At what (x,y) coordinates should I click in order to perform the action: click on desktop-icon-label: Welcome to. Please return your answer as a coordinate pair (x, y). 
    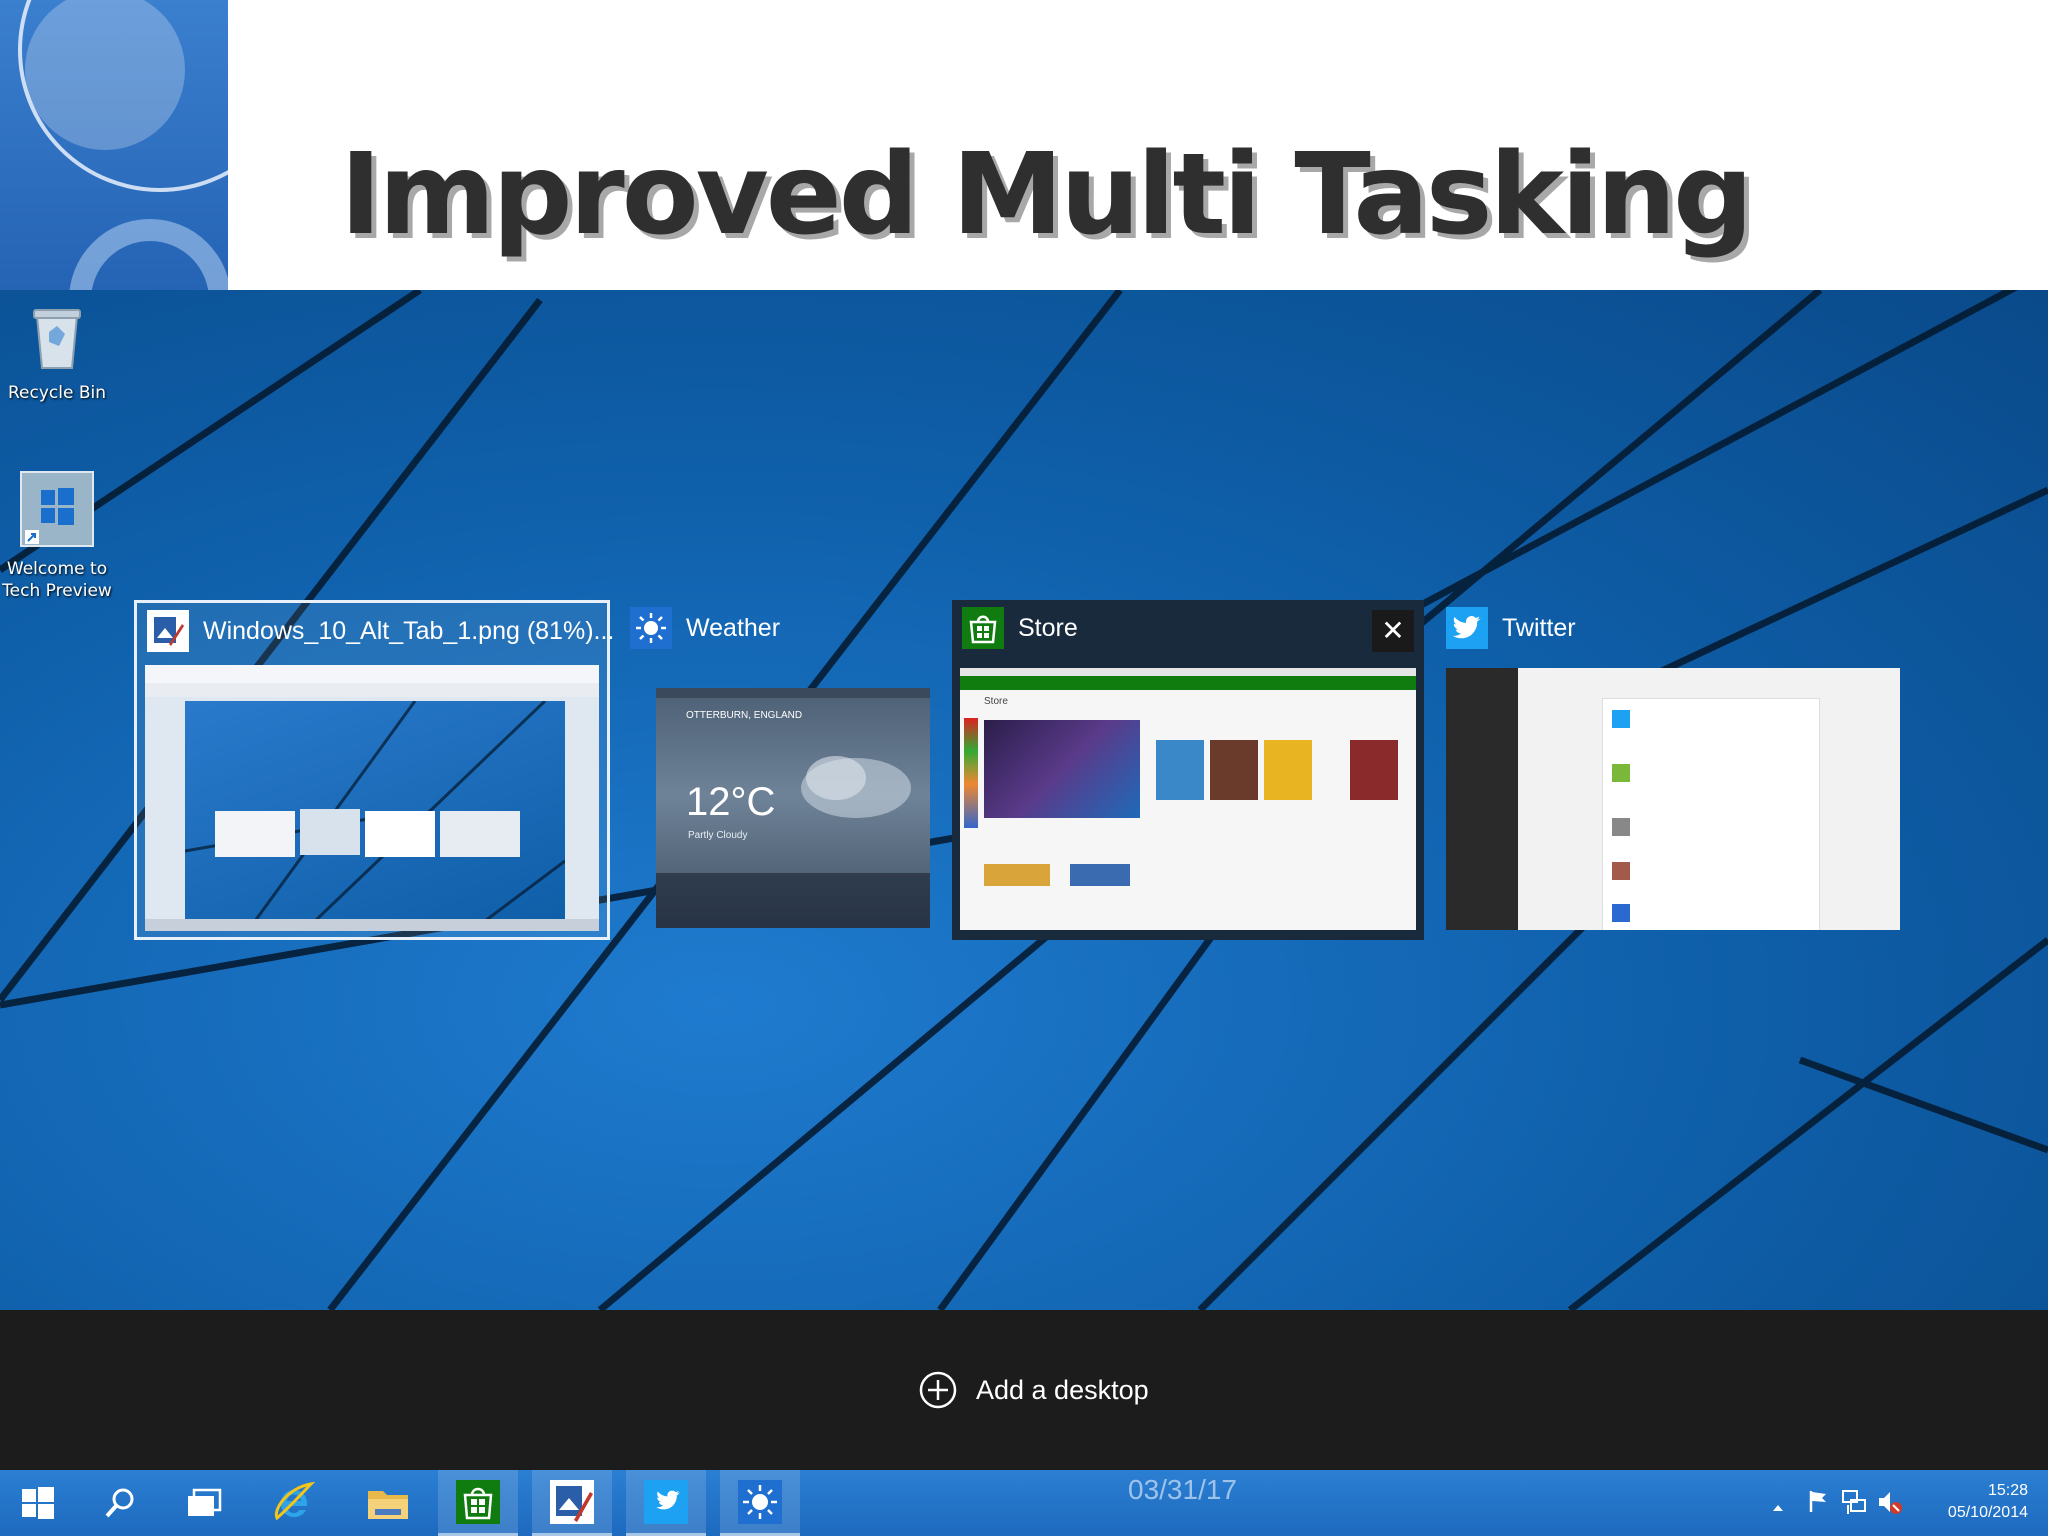
    Looking at the image, I should click on (57, 569).